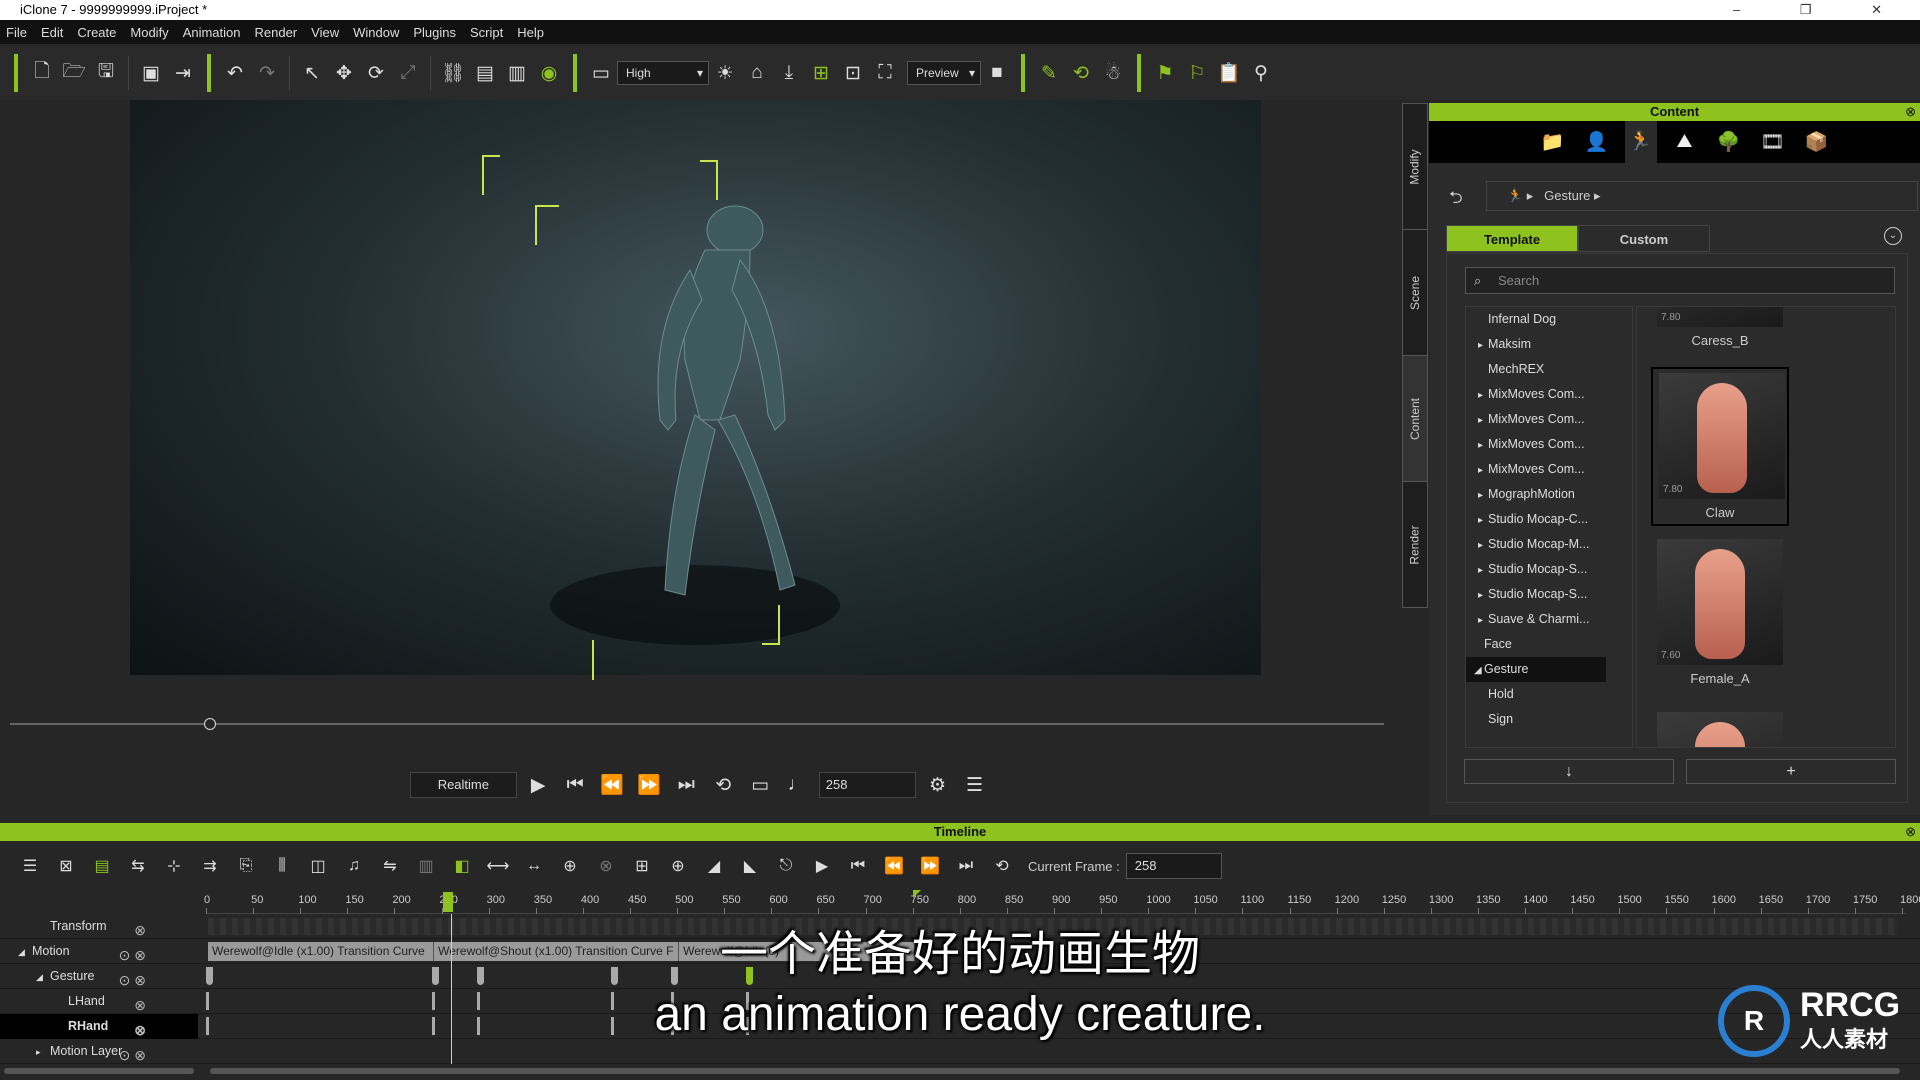 The height and width of the screenshot is (1080, 1920). Describe the element at coordinates (1549, 719) in the screenshot. I see `tree-item: Sign` at that location.